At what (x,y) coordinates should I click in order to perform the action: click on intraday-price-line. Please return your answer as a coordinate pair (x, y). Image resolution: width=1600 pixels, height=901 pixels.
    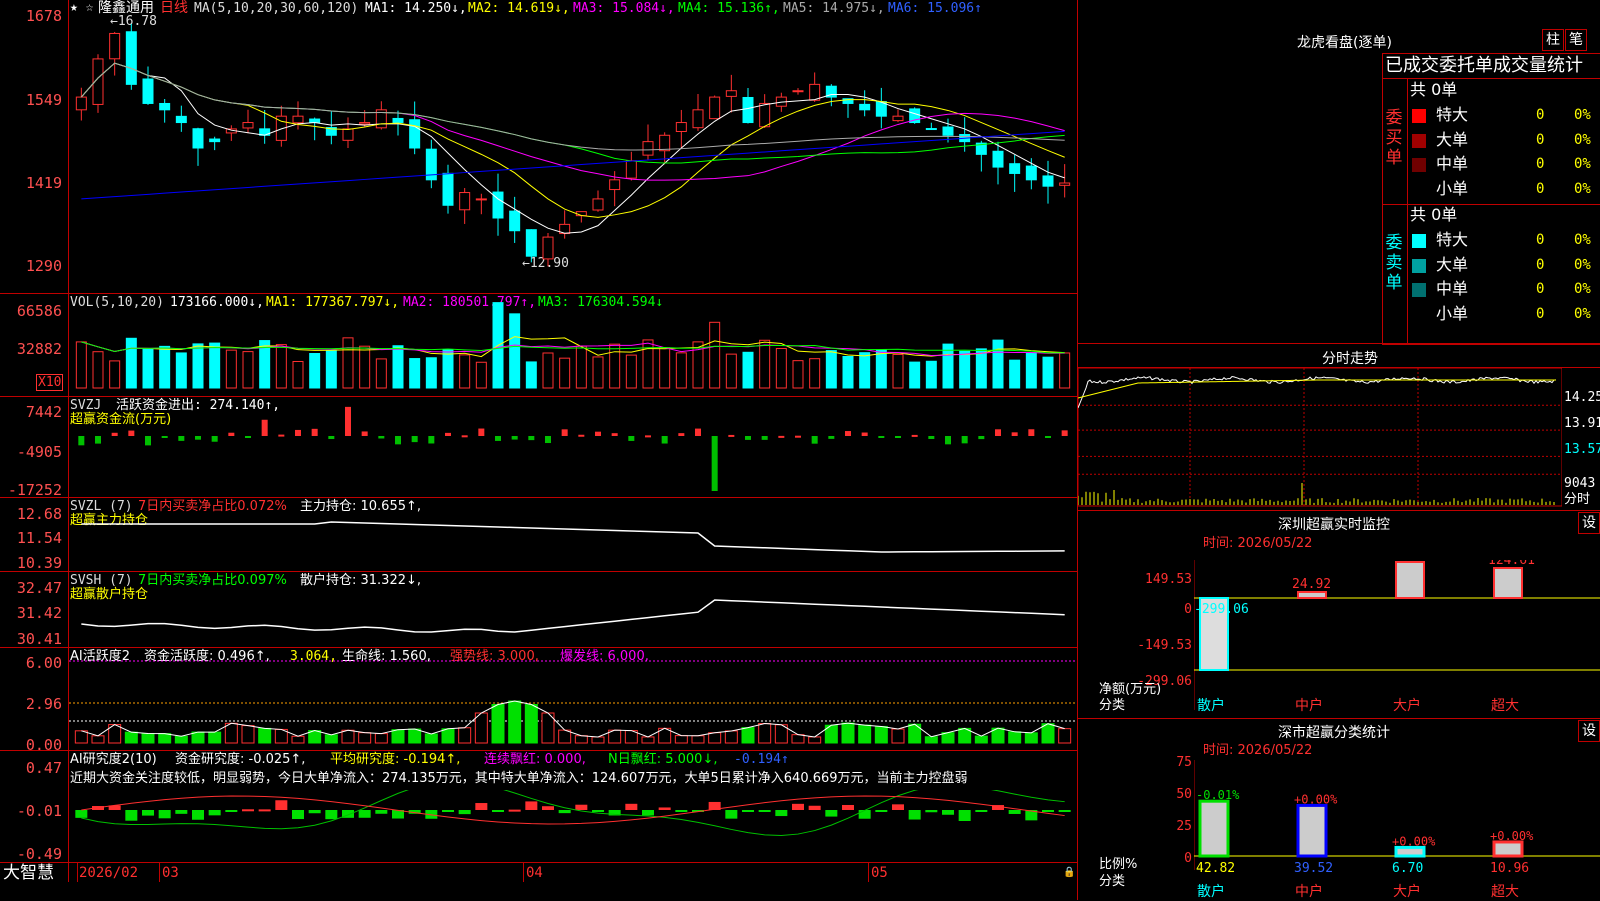
    Looking at the image, I should click on (1317, 392).